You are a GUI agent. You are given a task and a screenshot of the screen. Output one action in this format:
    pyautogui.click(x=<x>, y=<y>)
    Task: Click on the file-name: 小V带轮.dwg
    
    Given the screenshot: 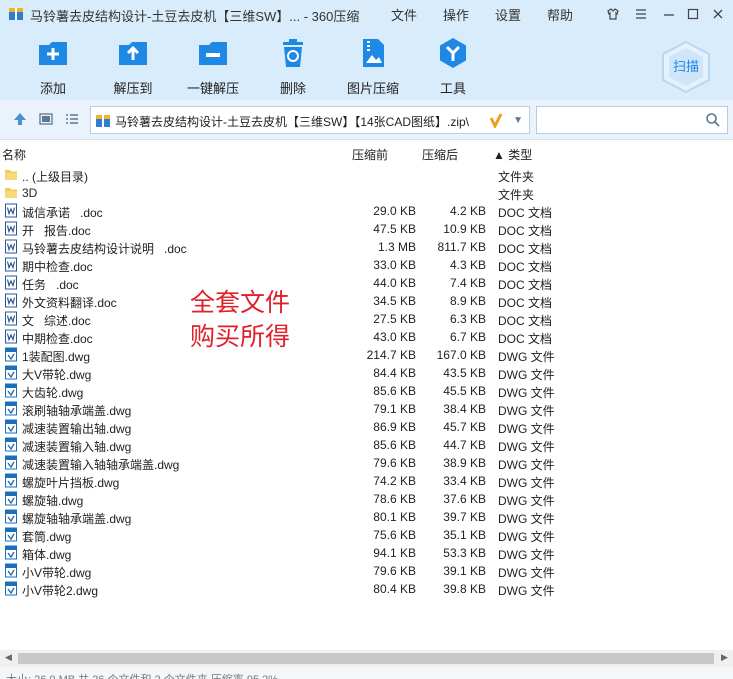 What is the action you would take?
    pyautogui.click(x=57, y=573)
    